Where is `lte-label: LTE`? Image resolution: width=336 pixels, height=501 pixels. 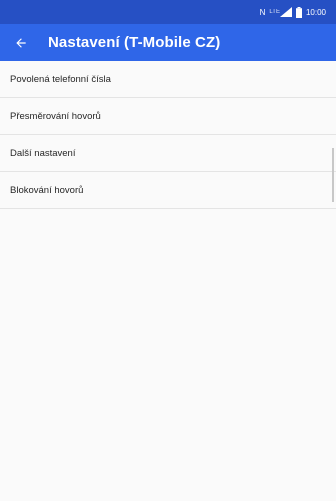 lte-label: LTE is located at coordinates (274, 12).